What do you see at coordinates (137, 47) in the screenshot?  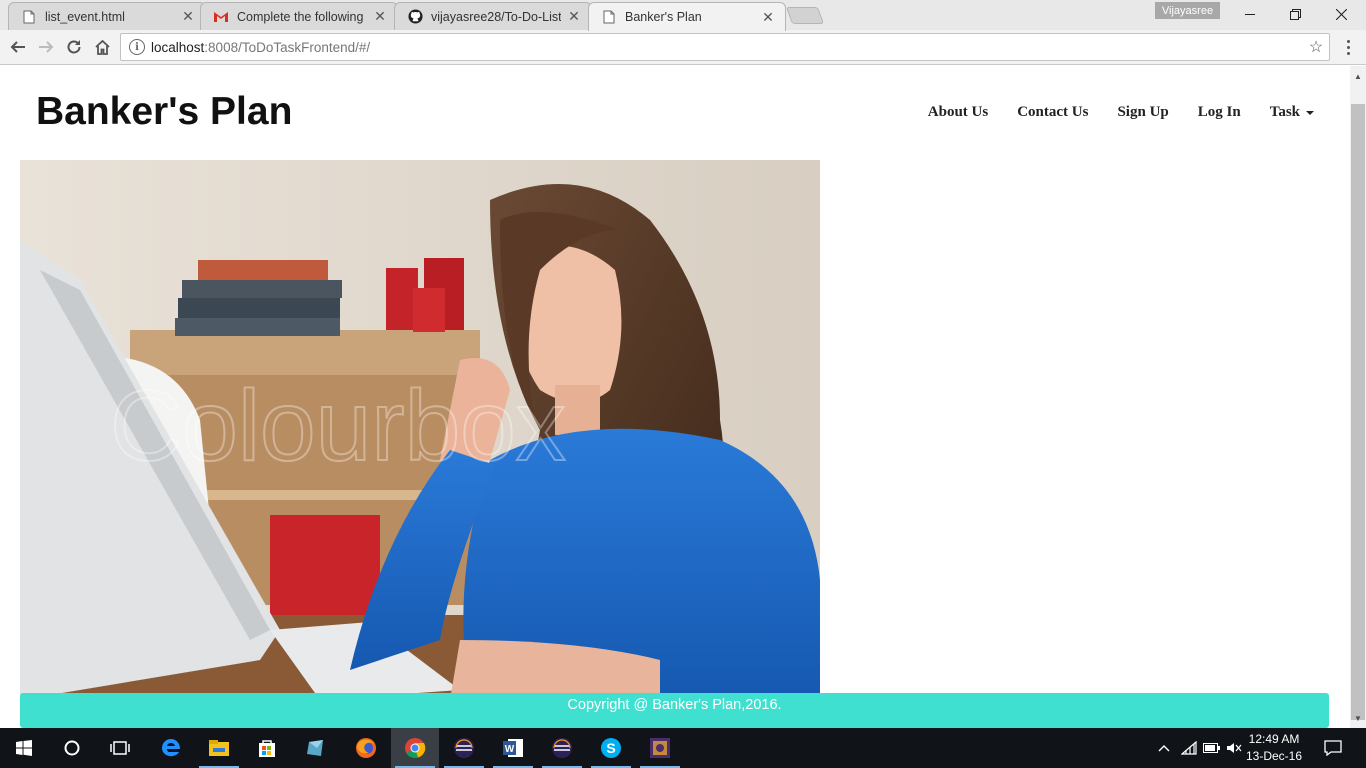 I see `info-icon: i` at bounding box center [137, 47].